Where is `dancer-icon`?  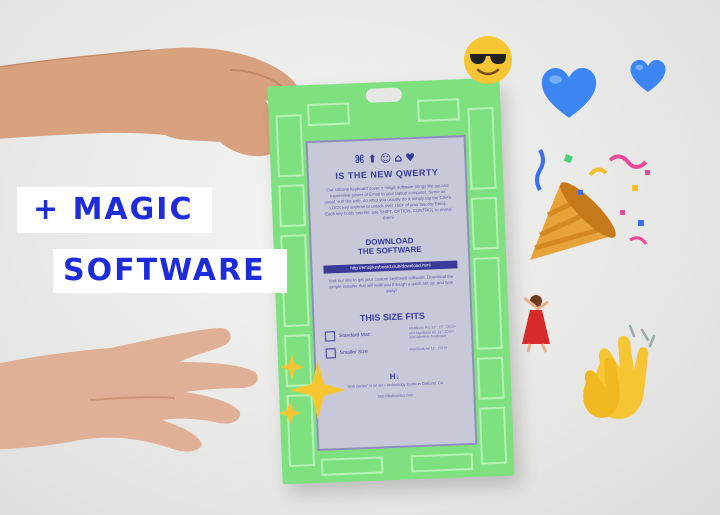 dancer-icon is located at coordinates (536, 324).